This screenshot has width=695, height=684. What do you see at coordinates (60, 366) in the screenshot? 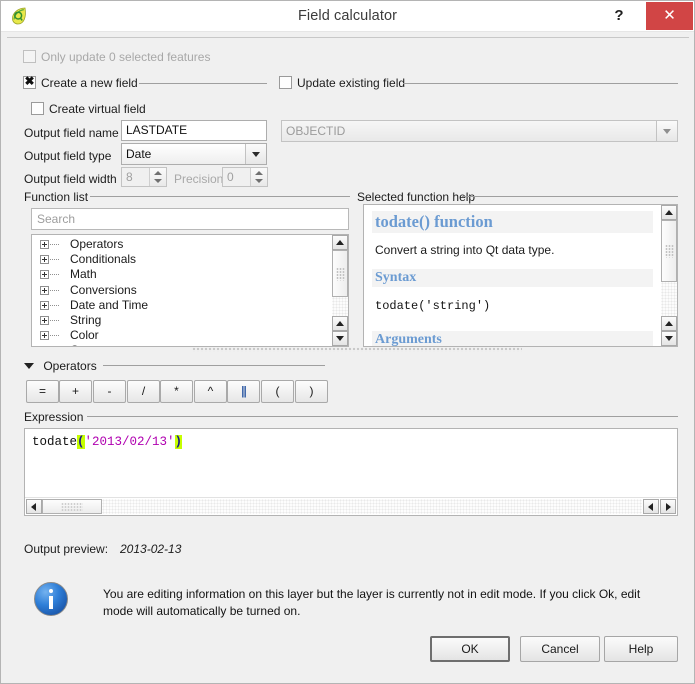
I see `operators-group-header: Operators` at bounding box center [60, 366].